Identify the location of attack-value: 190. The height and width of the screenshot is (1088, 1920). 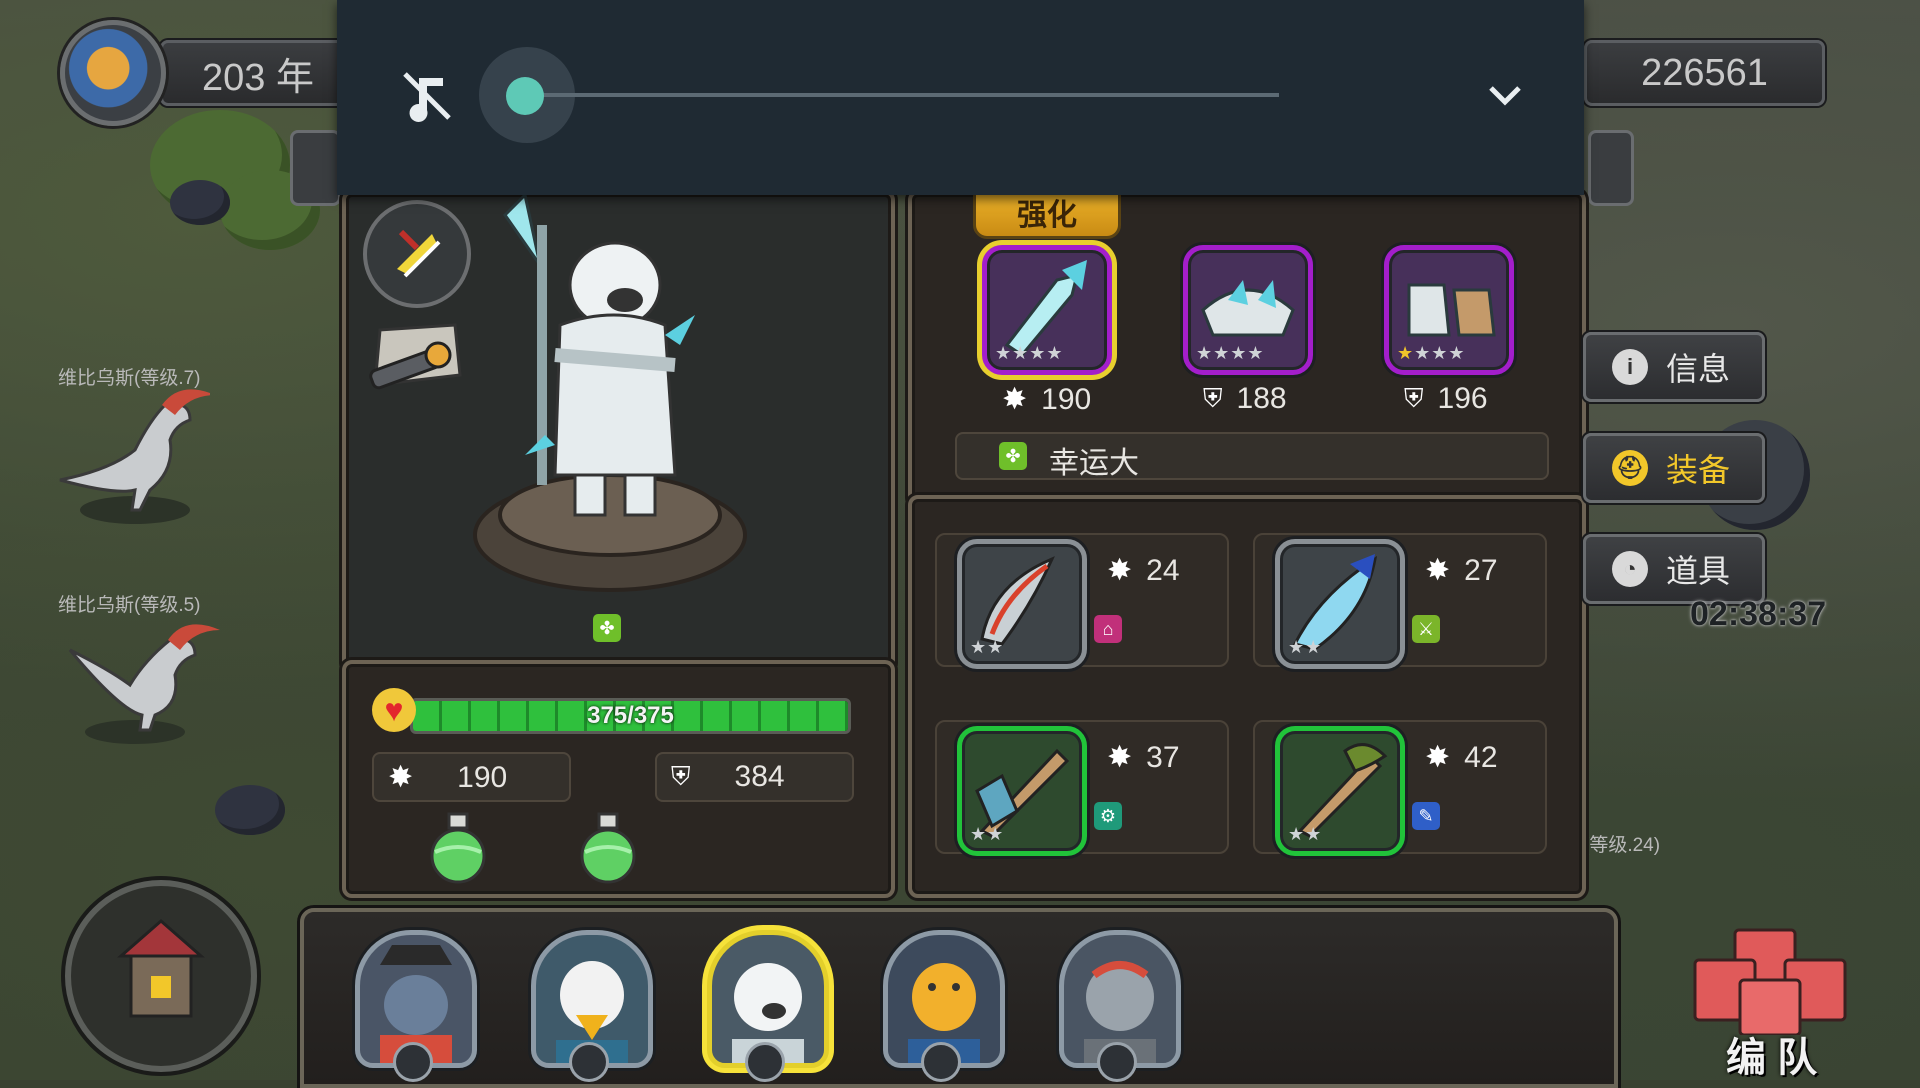
(482, 777).